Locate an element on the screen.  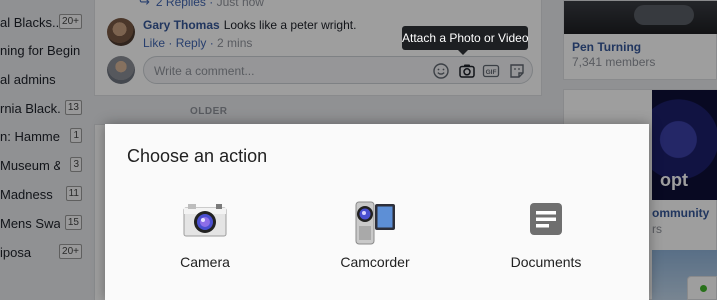
documents-icon is located at coordinates (546, 222).